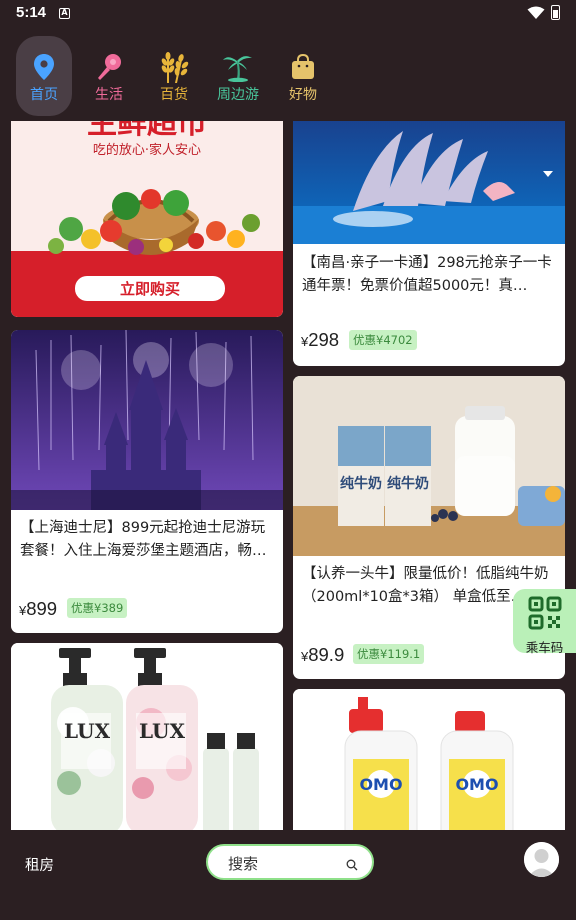 This screenshot has height=920, width=576. I want to click on nav-label-home: 首页, so click(44, 95).